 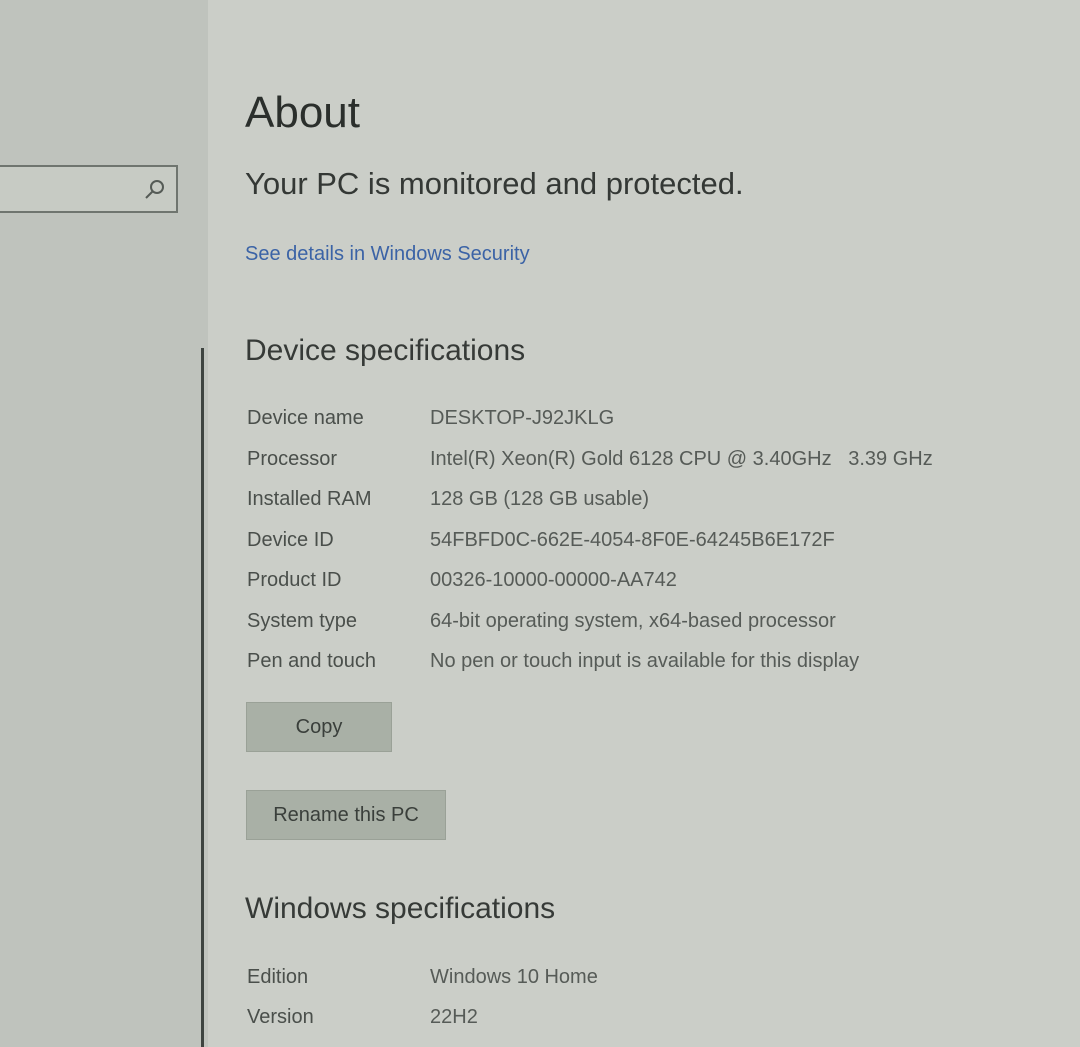 What do you see at coordinates (655, 424) in the screenshot?
I see `spec-row-device-name: Device name DESKTOP-J92JKLG` at bounding box center [655, 424].